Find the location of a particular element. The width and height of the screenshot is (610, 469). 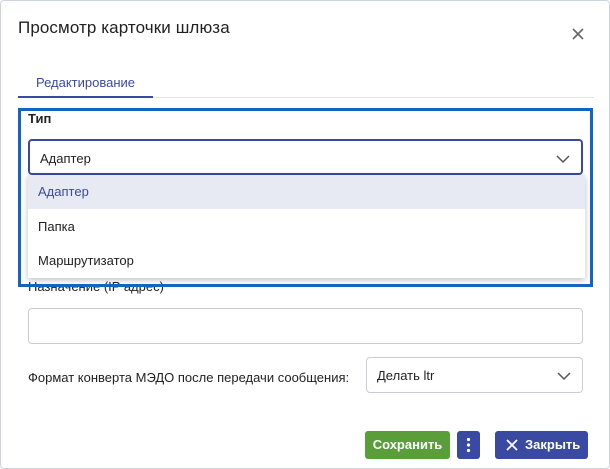

close-button-label: Закрыть is located at coordinates (553, 444).